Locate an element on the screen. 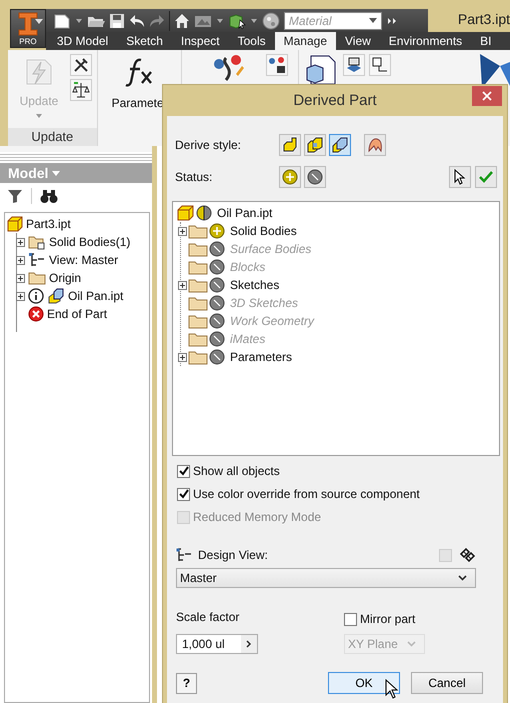  checkbox-label: Show all objects is located at coordinates (236, 471).